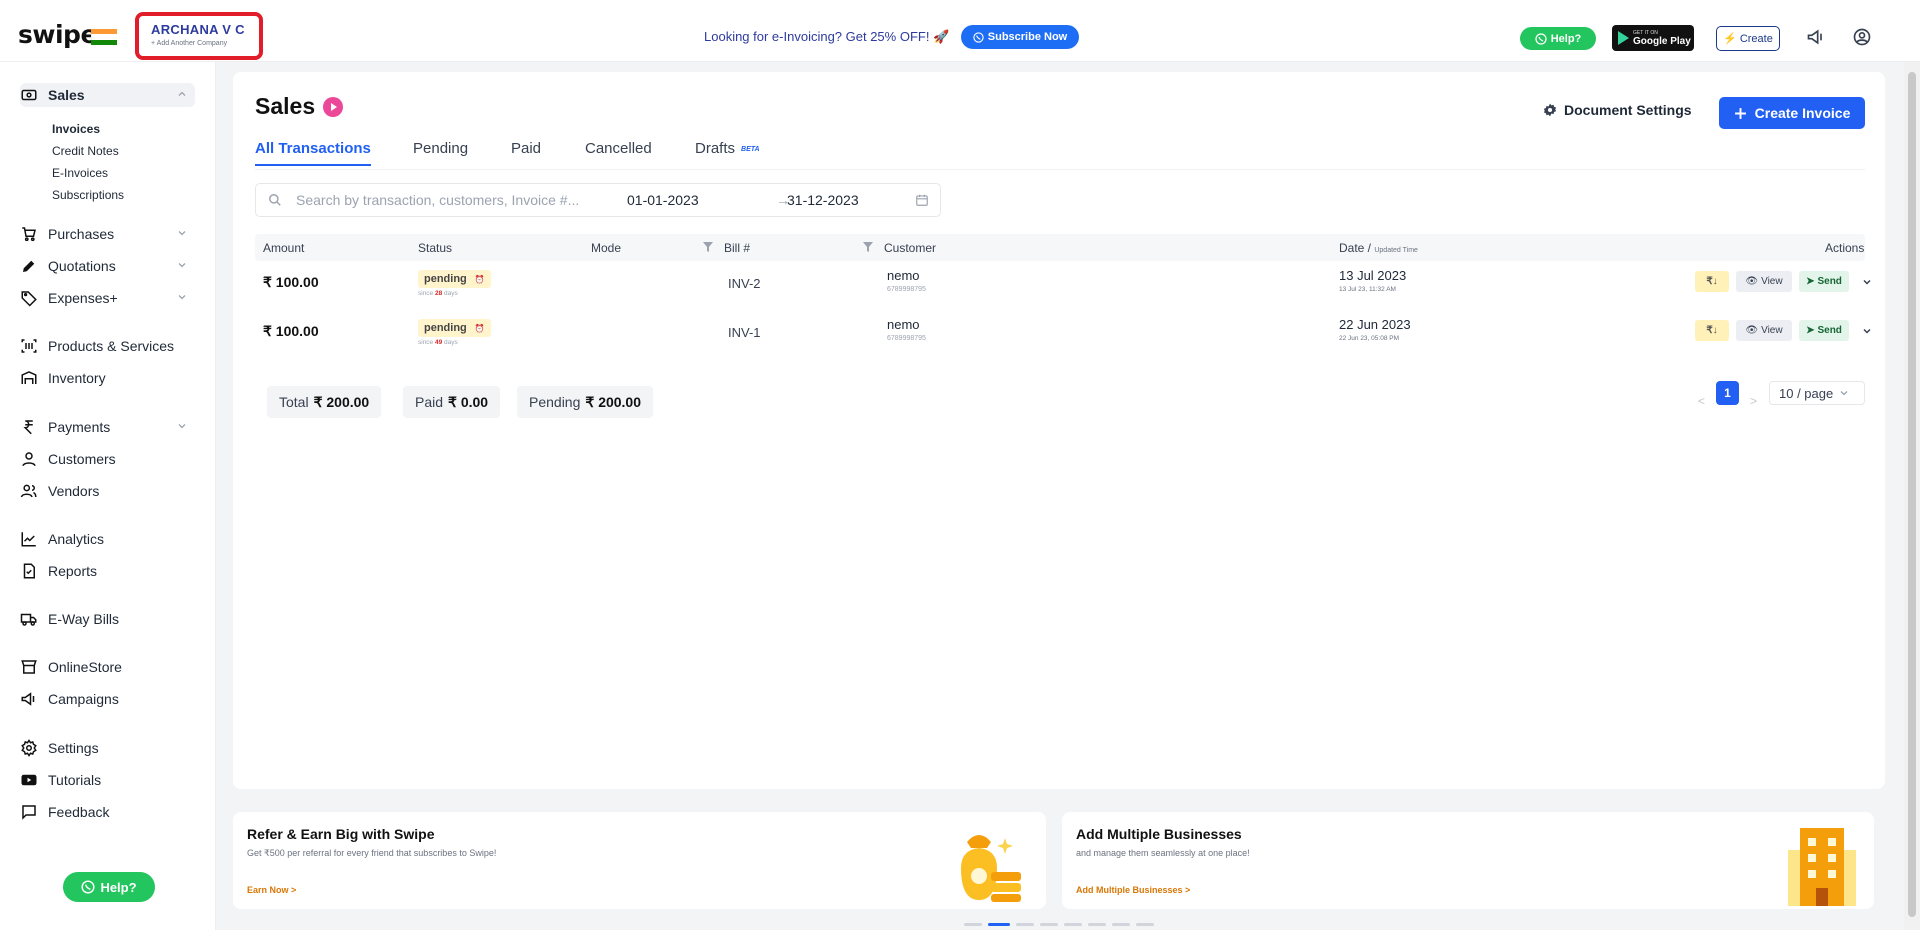 This screenshot has width=1920, height=930. What do you see at coordinates (1159, 834) in the screenshot?
I see `promo-title: Add Multiple Businesses` at bounding box center [1159, 834].